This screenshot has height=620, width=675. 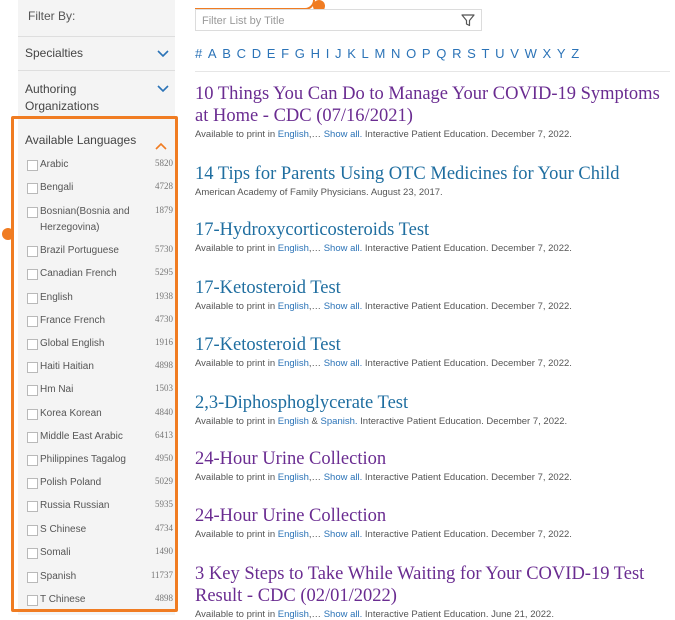 I want to click on language-option: Russia Russian 5935, so click(x=100, y=508).